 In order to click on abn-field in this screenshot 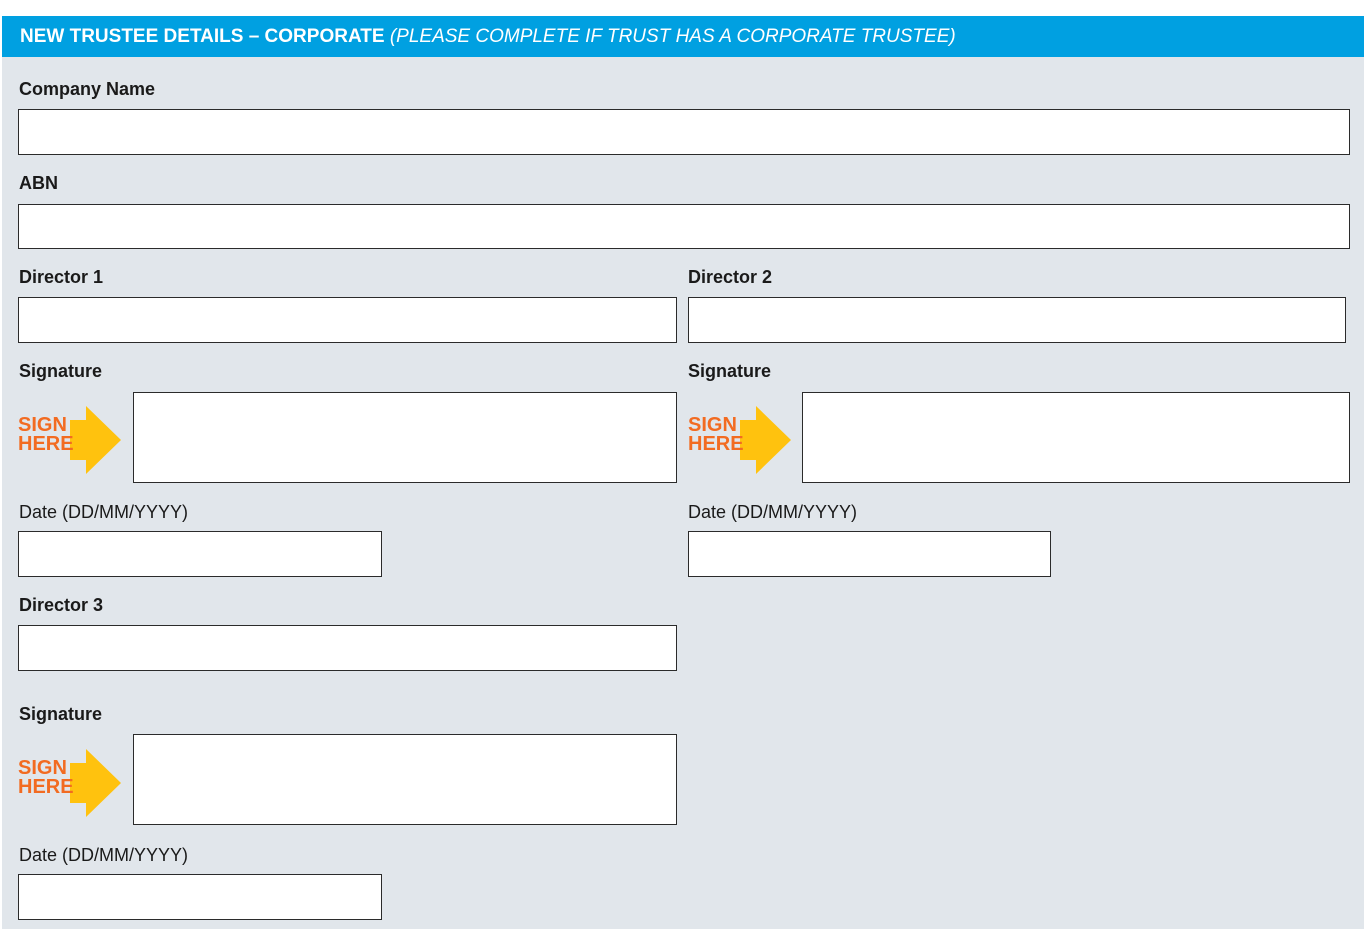, I will do `click(684, 226)`.